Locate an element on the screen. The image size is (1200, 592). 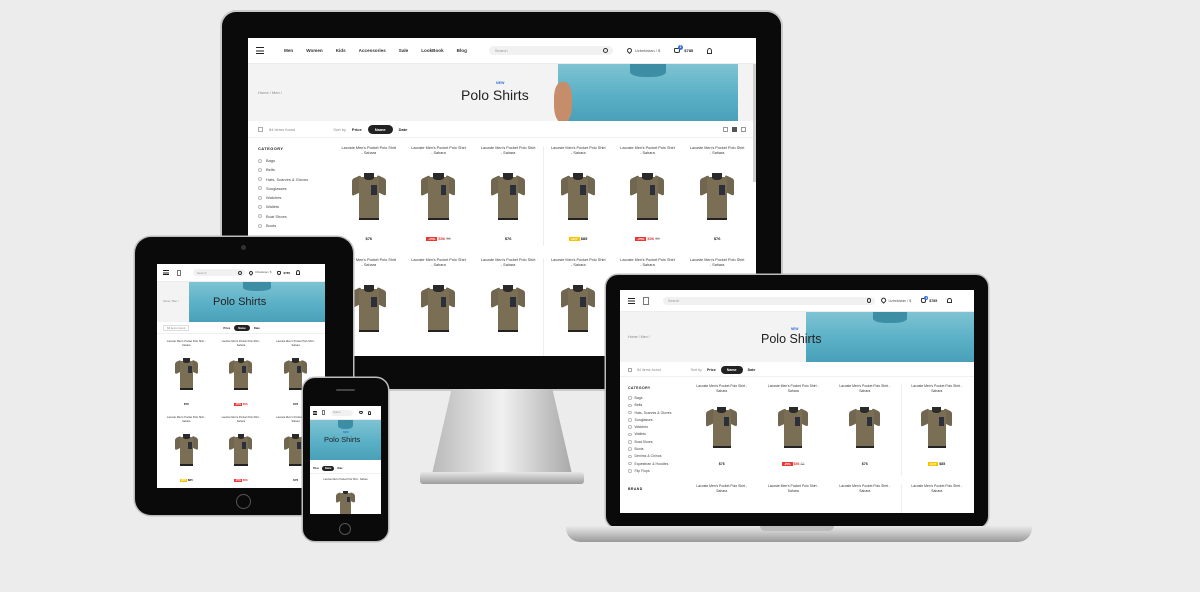
nav-kids: Kids is located at coordinates (341, 50).